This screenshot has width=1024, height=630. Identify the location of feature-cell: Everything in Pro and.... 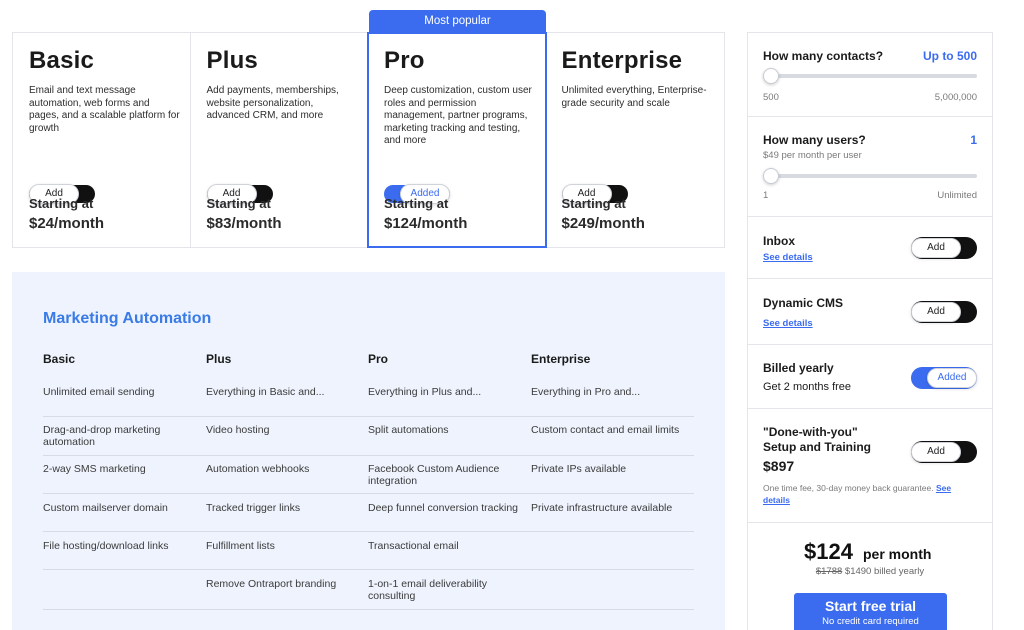
(586, 392).